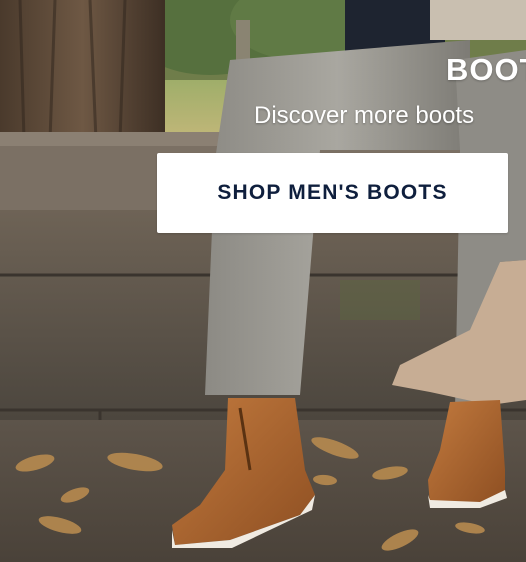  Describe the element at coordinates (486, 69) in the screenshot. I see `hero-headline: BOOT` at that location.